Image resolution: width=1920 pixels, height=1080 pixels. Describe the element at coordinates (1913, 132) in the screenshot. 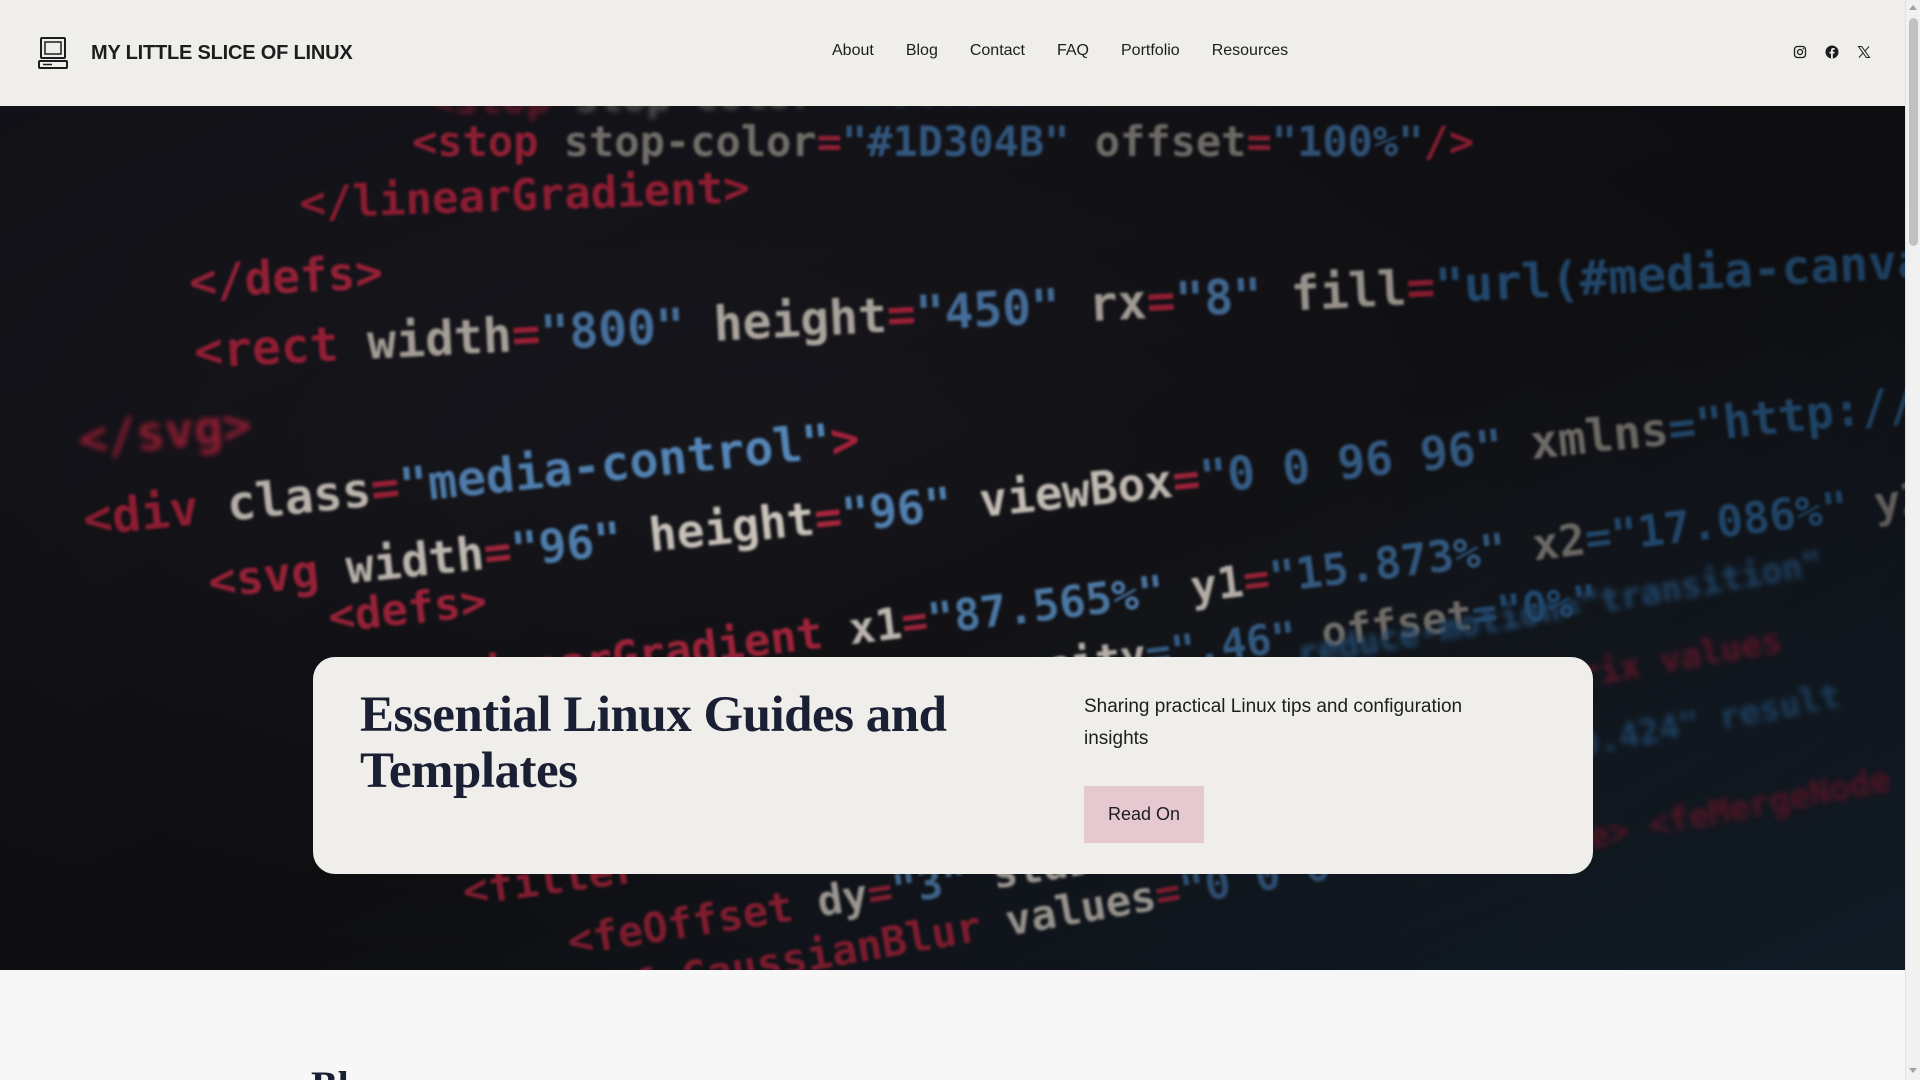

I see `scroll-thumb` at that location.